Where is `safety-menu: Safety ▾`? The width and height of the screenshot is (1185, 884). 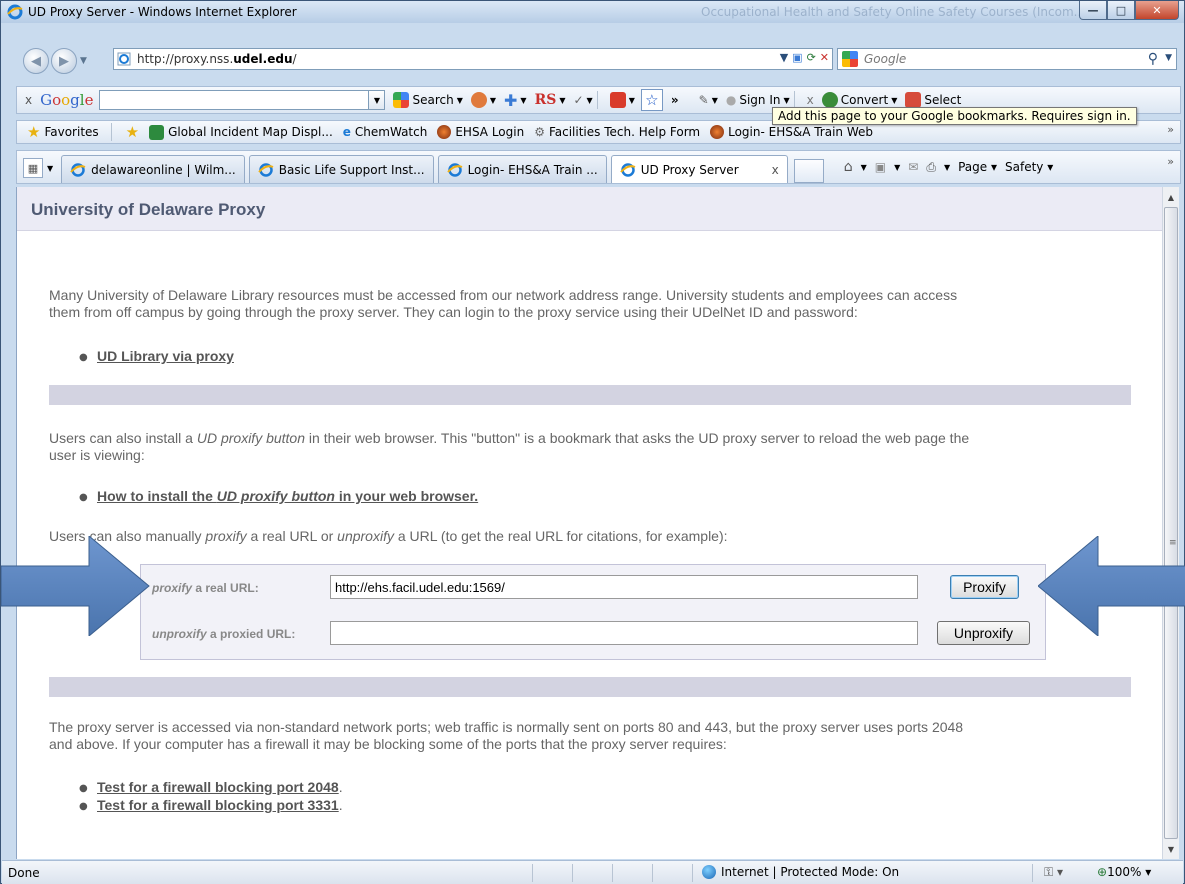 safety-menu: Safety ▾ is located at coordinates (1029, 167).